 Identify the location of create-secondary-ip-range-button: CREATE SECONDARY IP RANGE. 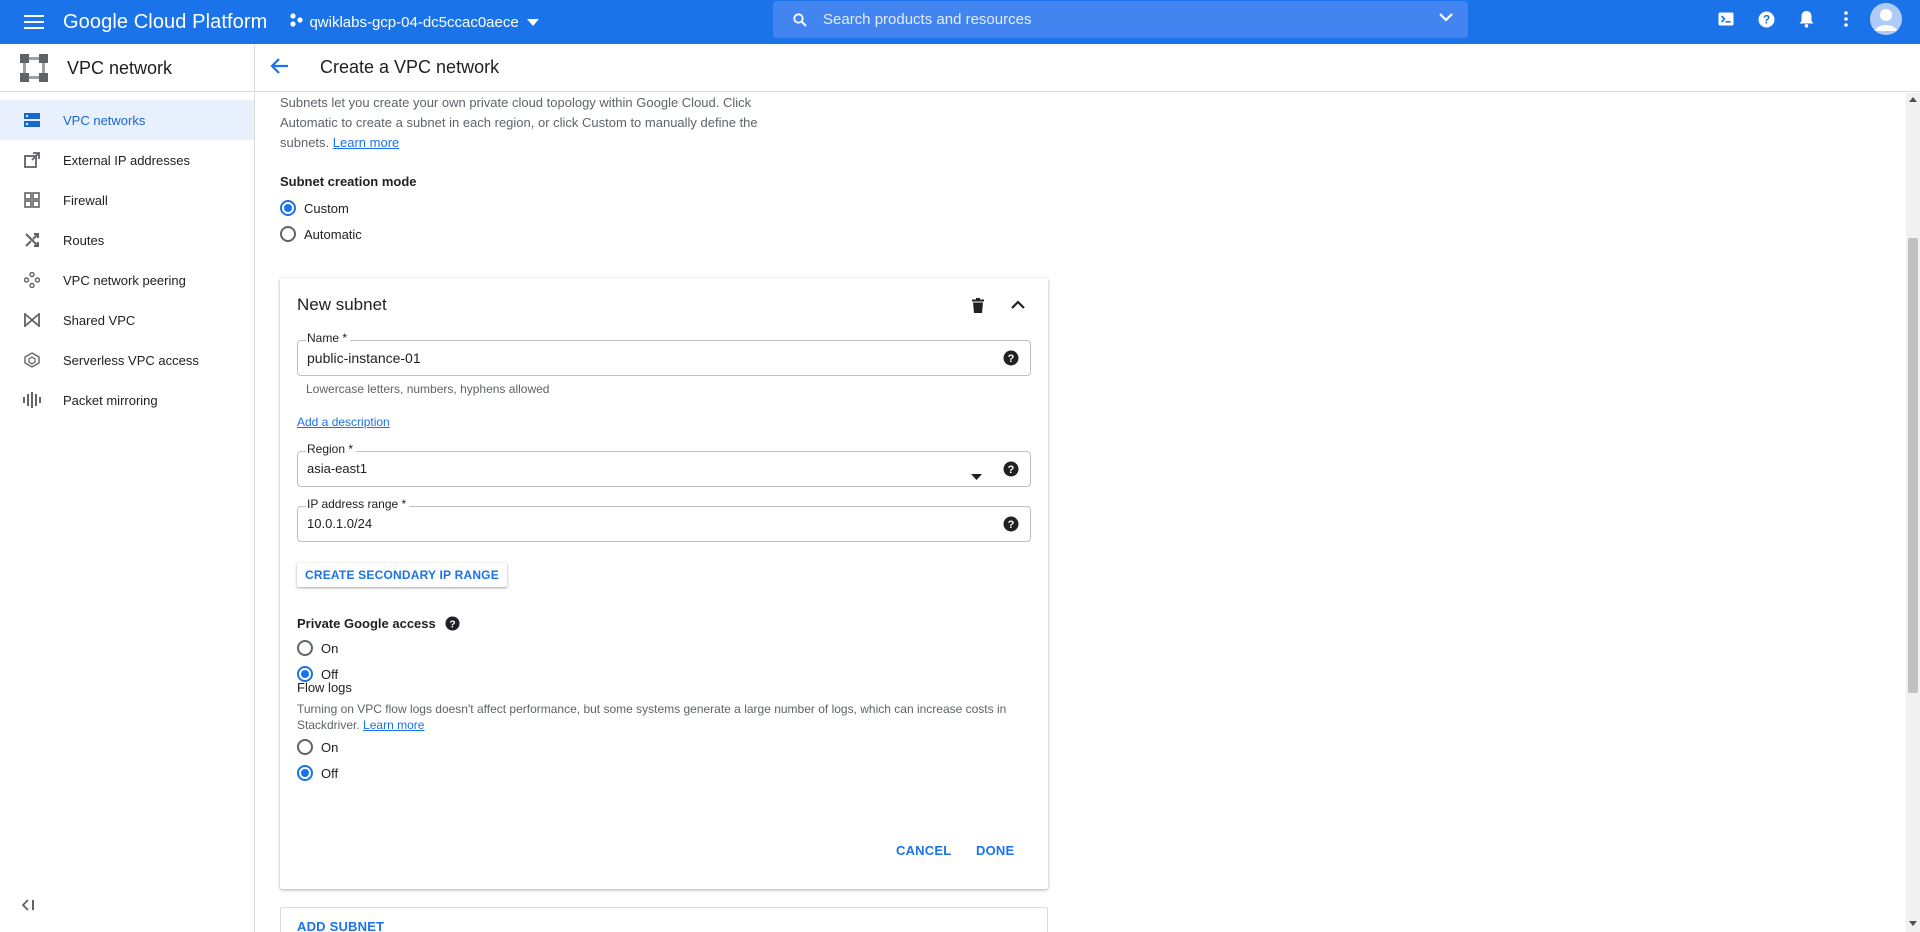
(402, 575).